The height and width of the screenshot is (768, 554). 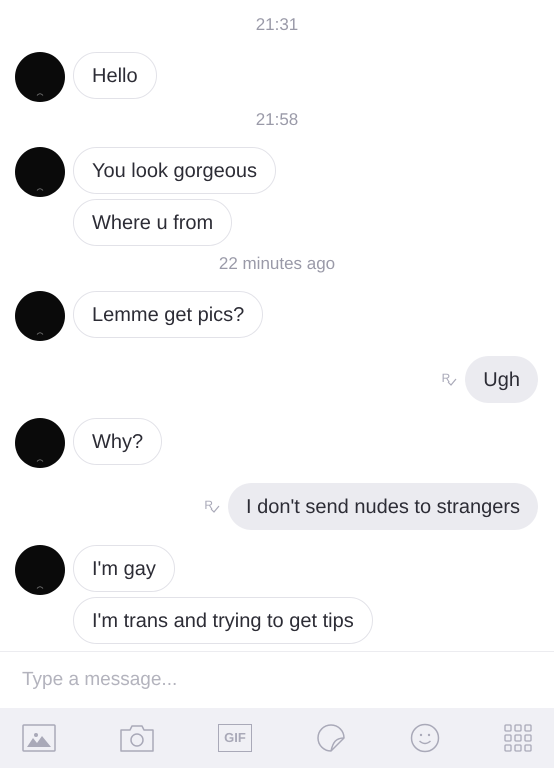 I want to click on message-bubble: Where u from, so click(x=152, y=222).